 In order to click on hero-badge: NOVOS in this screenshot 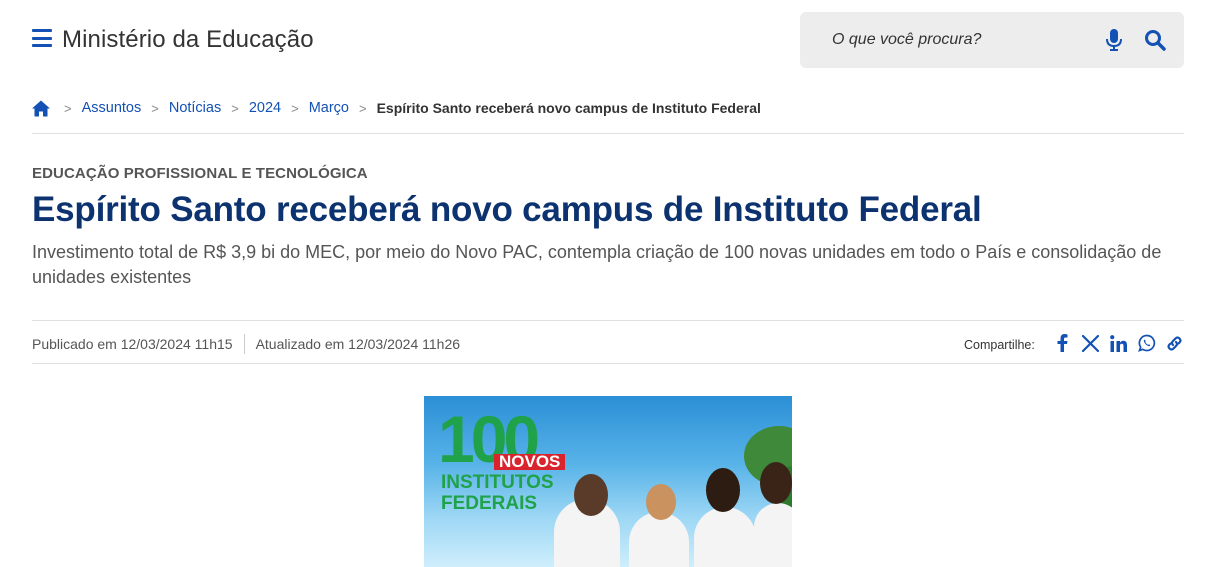, I will do `click(530, 461)`.